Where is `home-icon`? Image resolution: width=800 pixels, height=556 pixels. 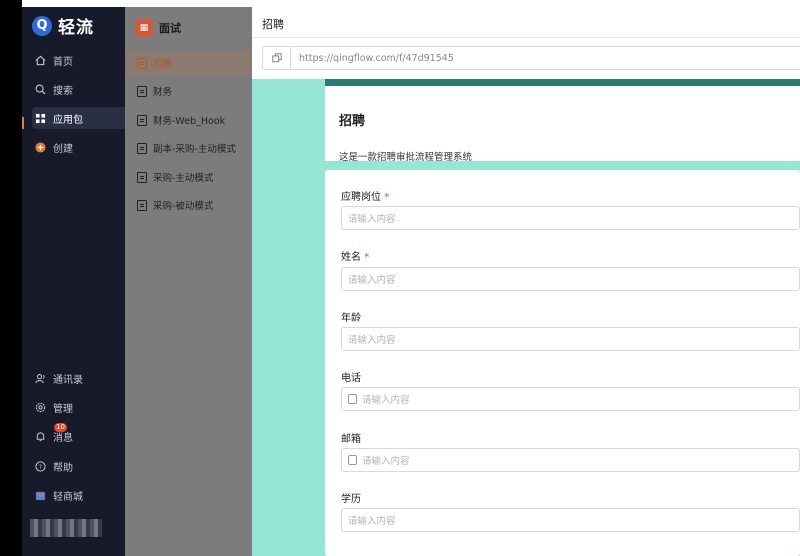 home-icon is located at coordinates (40, 60).